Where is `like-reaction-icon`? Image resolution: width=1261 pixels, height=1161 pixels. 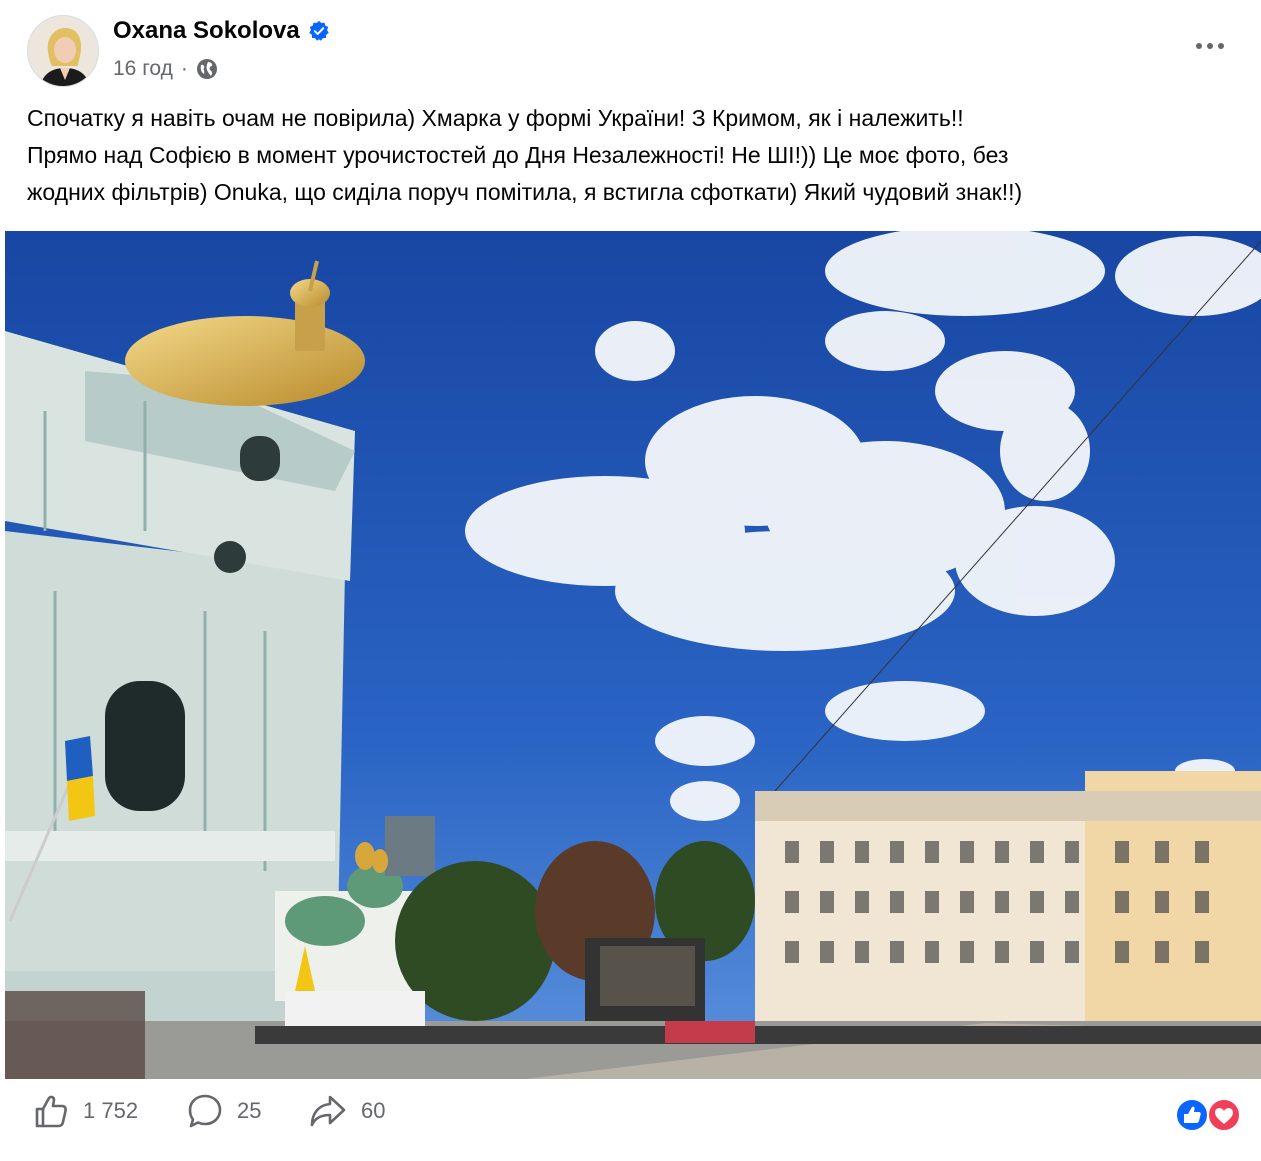
like-reaction-icon is located at coordinates (1192, 1115).